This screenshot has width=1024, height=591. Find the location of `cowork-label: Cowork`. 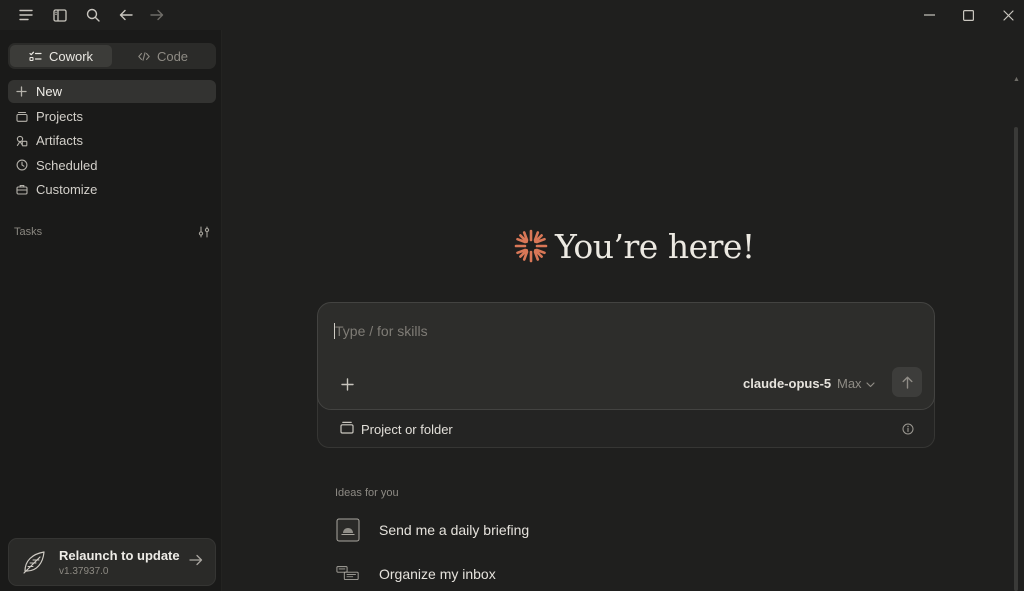

cowork-label: Cowork is located at coordinates (71, 56).